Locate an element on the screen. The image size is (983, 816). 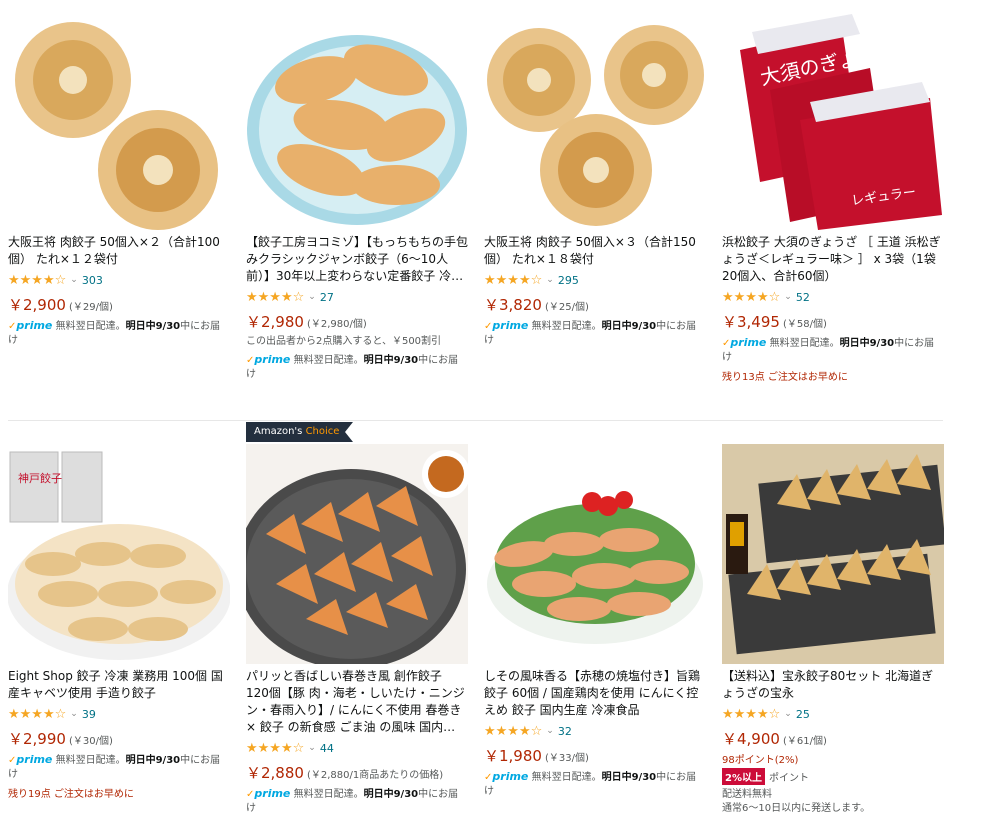
product-title: 大阪王将 肉餃子 50個入×２（合計100個） たれ×１２袋付 is located at coordinates (119, 251).